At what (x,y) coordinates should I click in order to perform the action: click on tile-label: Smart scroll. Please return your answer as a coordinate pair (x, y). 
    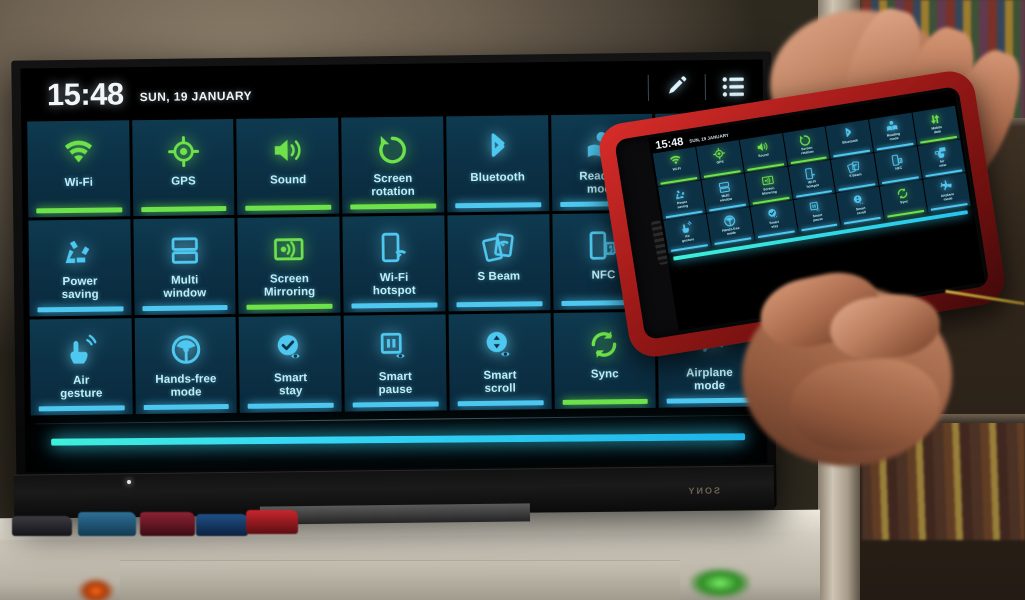
    Looking at the image, I should click on (861, 211).